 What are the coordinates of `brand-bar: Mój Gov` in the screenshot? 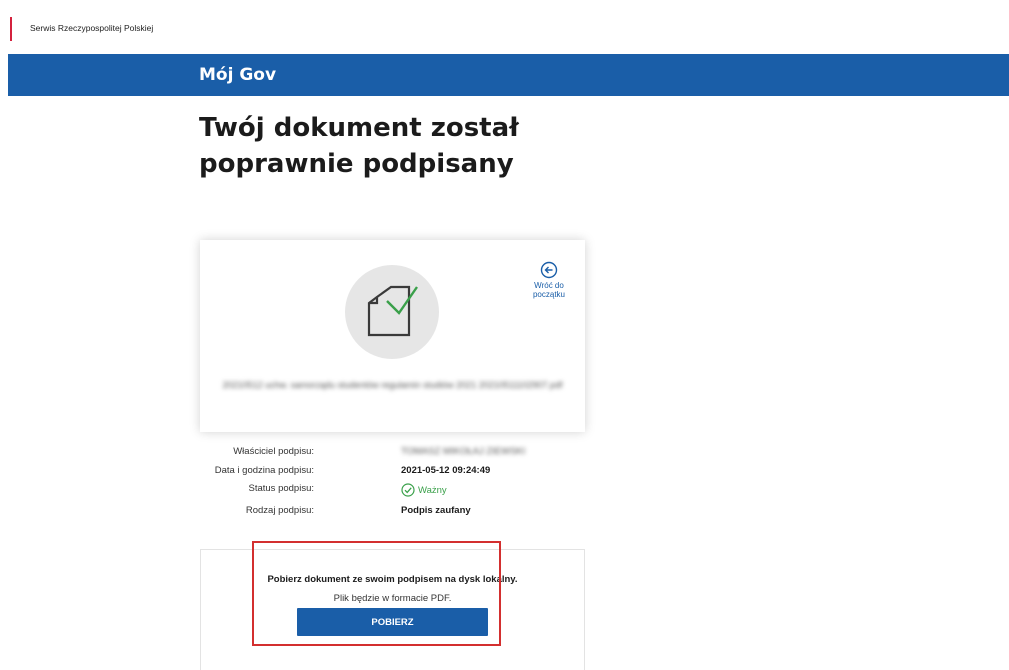 It's located at (508, 75).